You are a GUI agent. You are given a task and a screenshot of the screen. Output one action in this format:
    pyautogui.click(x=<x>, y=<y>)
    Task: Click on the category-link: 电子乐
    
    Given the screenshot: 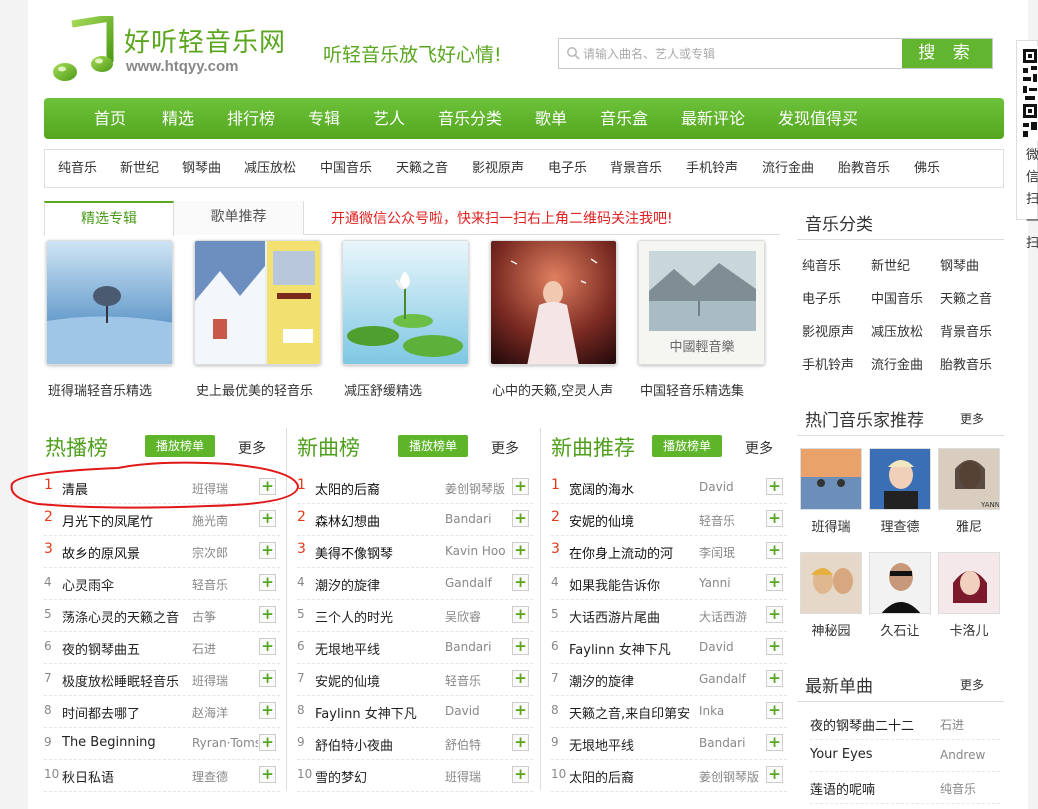 What is the action you would take?
    pyautogui.click(x=567, y=168)
    